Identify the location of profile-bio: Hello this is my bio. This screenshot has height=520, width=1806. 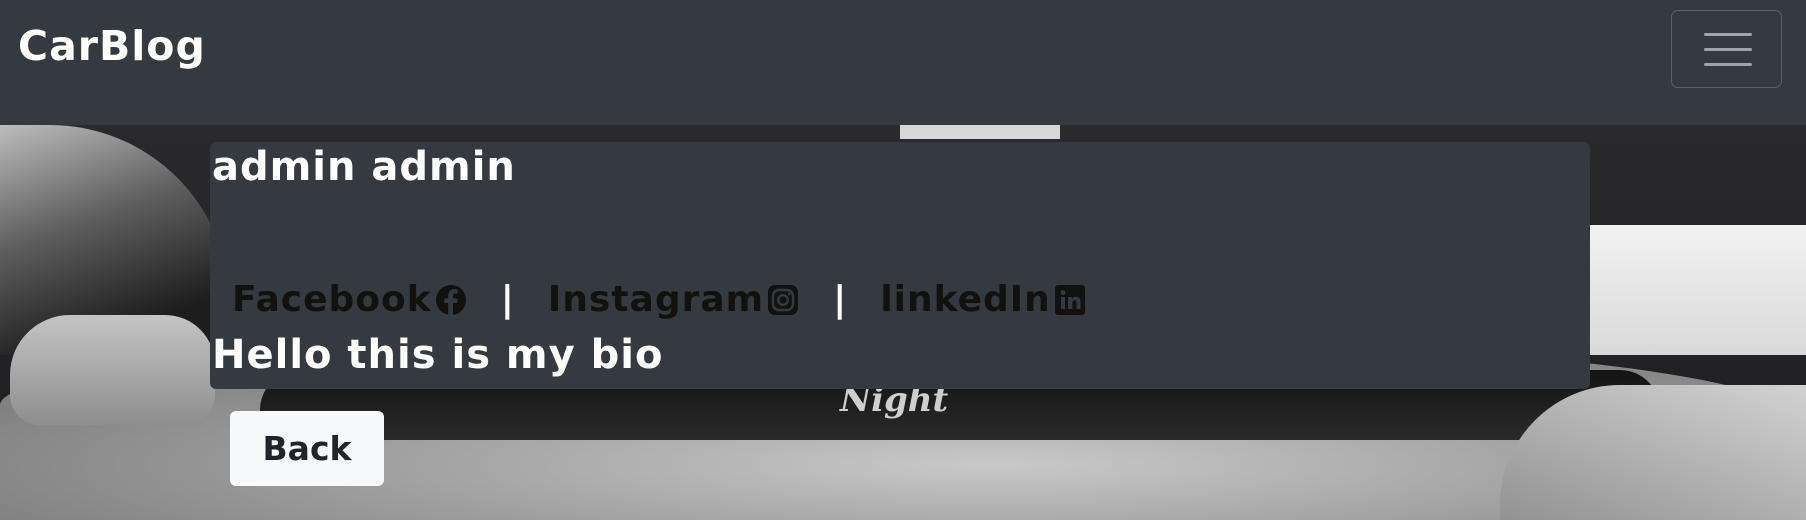
(438, 355).